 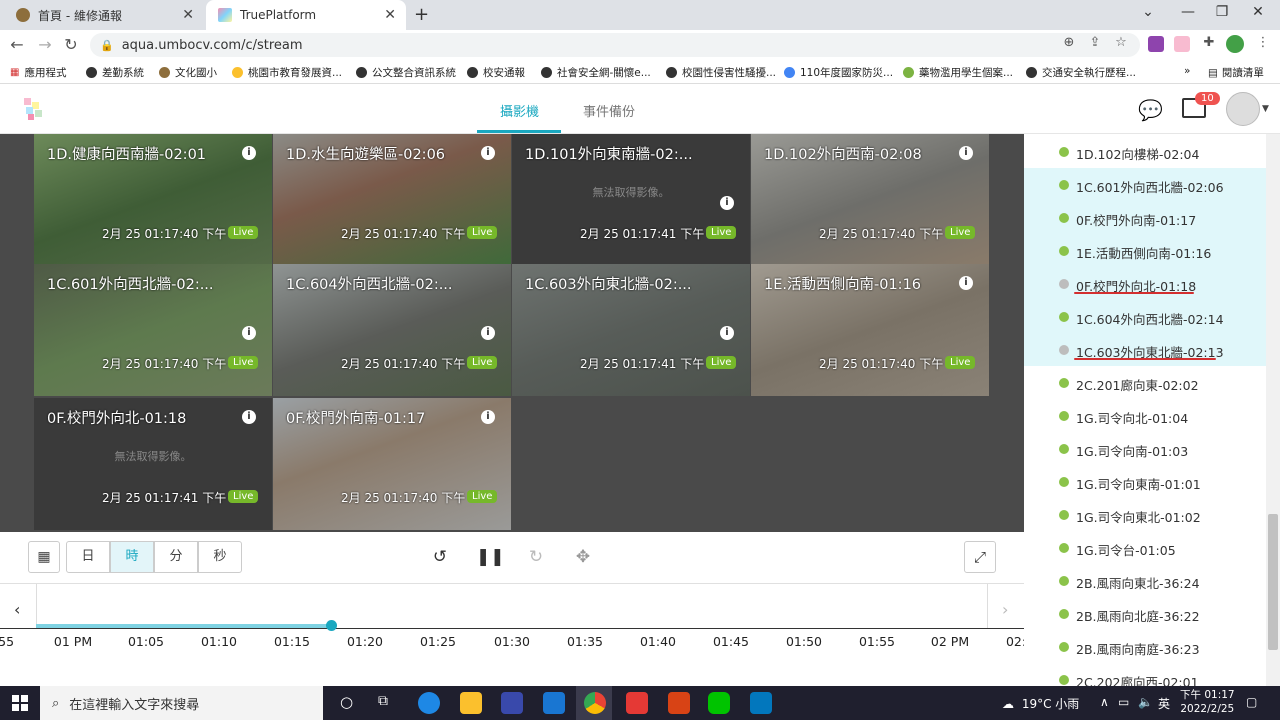 I want to click on camera-tile: 0F.校門外向南-01:17 i 2月 25 01:17:40 下午 Live, so click(x=392, y=464).